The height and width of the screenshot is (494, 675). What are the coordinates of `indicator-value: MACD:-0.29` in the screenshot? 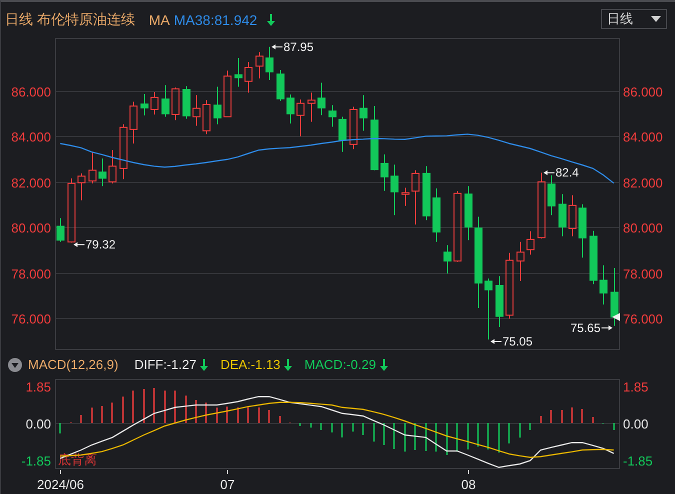 It's located at (340, 364).